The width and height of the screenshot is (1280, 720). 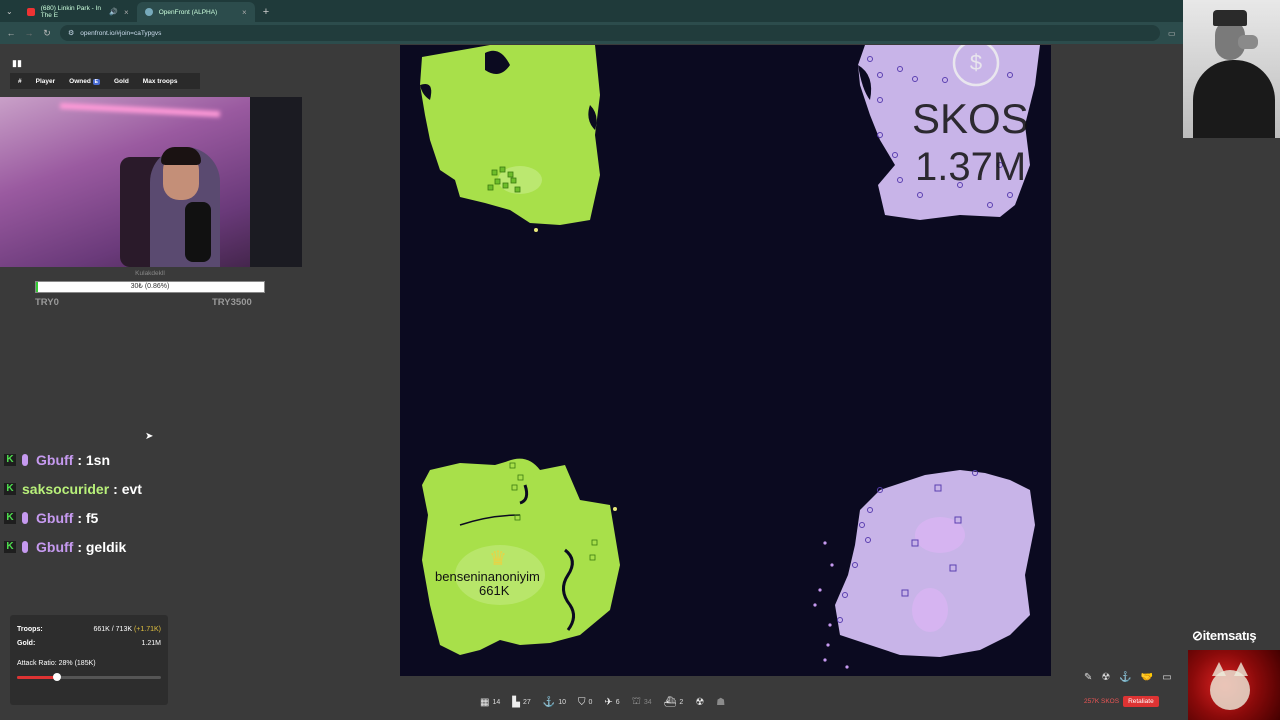 What do you see at coordinates (485, 702) in the screenshot?
I see `city-icon: ▦` at bounding box center [485, 702].